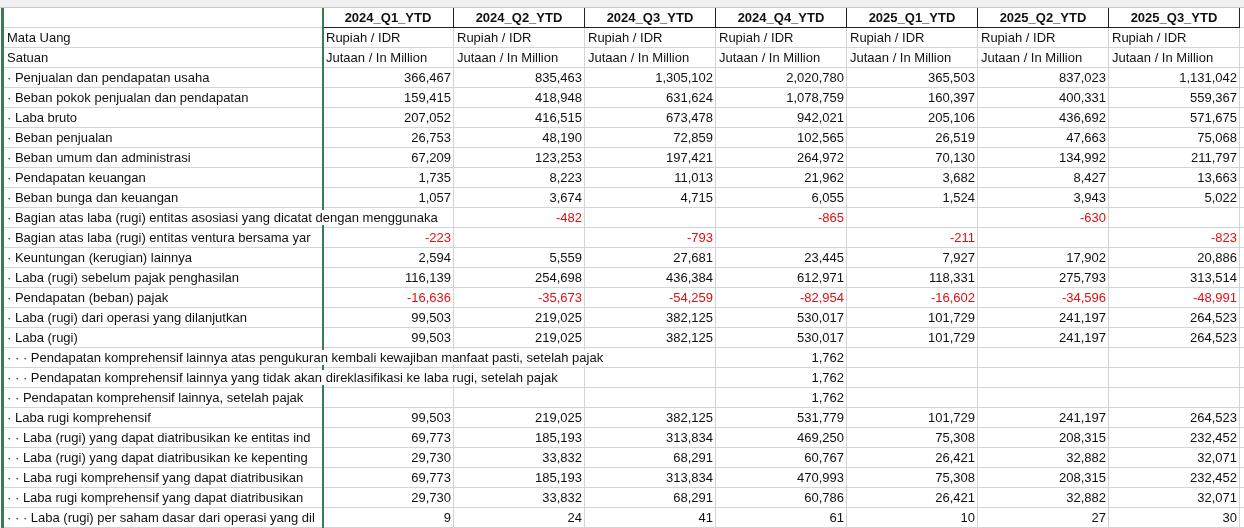 The width and height of the screenshot is (1244, 528). I want to click on row-label: · Beban umum dan administrasi, so click(100, 157).